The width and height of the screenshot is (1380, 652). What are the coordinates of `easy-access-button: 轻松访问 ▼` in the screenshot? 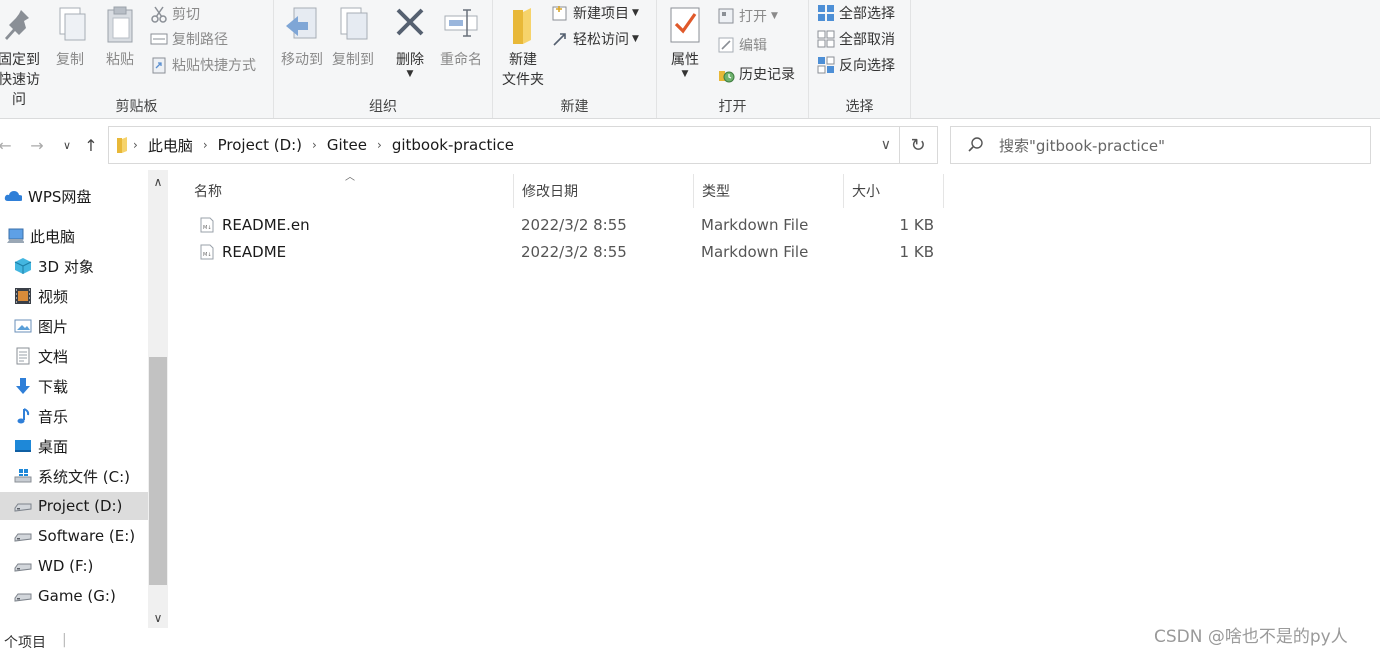 It's located at (595, 39).